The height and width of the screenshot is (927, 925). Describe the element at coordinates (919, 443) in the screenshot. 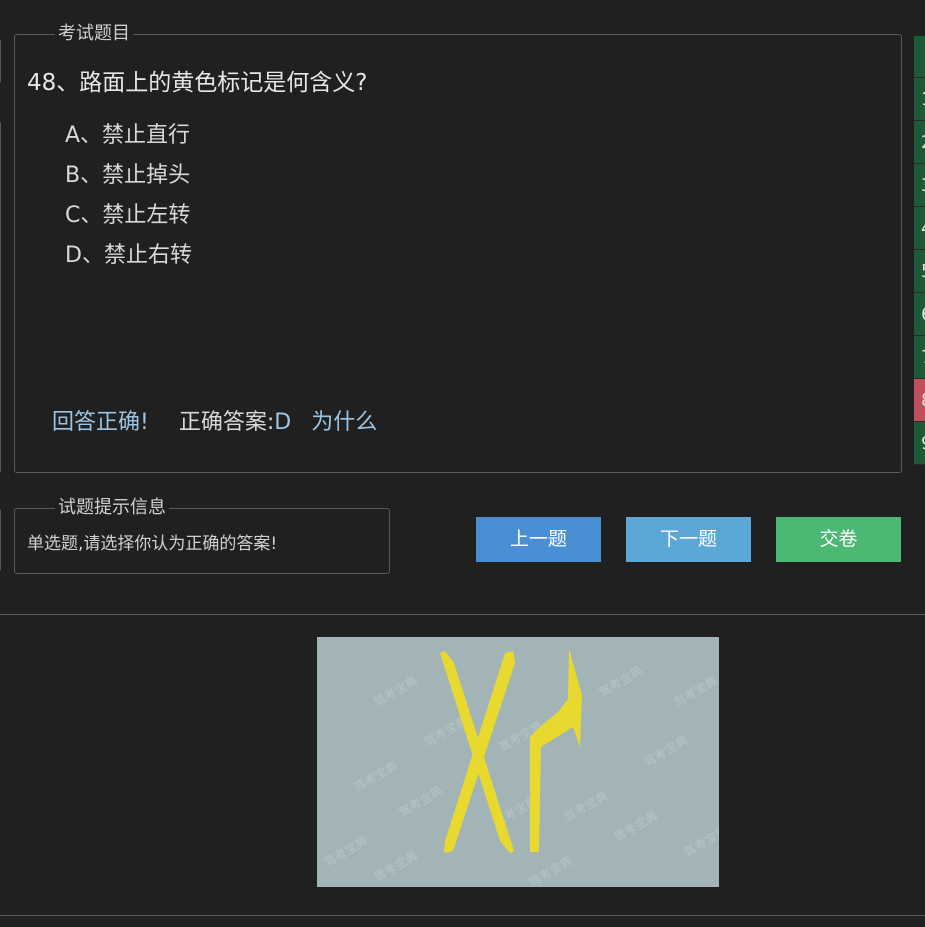

I see `question-nav-cell: 9` at that location.